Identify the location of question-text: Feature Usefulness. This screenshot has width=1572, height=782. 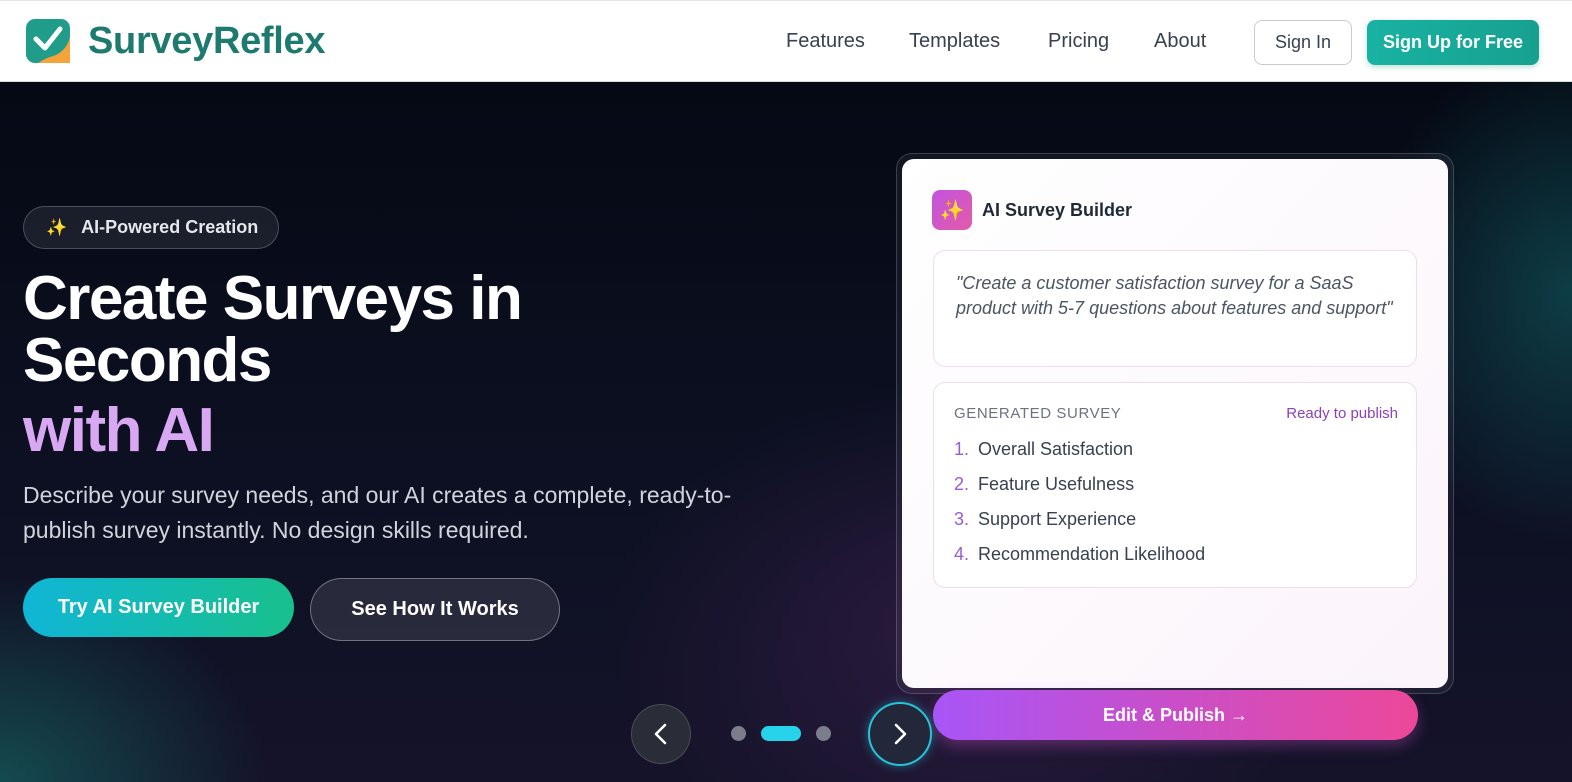
(1056, 484).